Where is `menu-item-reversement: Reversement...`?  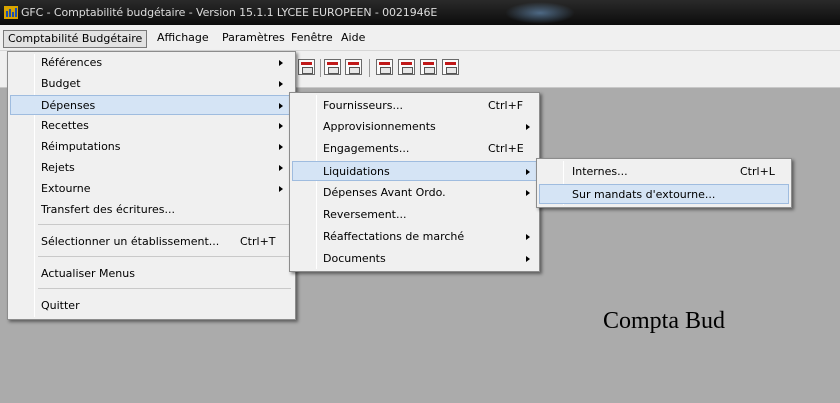 menu-item-reversement: Reversement... is located at coordinates (414, 215).